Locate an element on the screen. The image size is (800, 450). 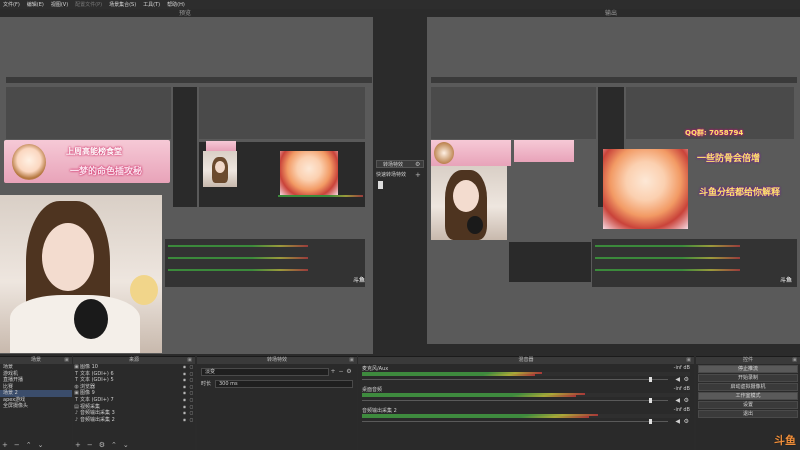
source-item: ♪ 音频输出采集 2 ◉ ▢ is located at coordinates (134, 420).